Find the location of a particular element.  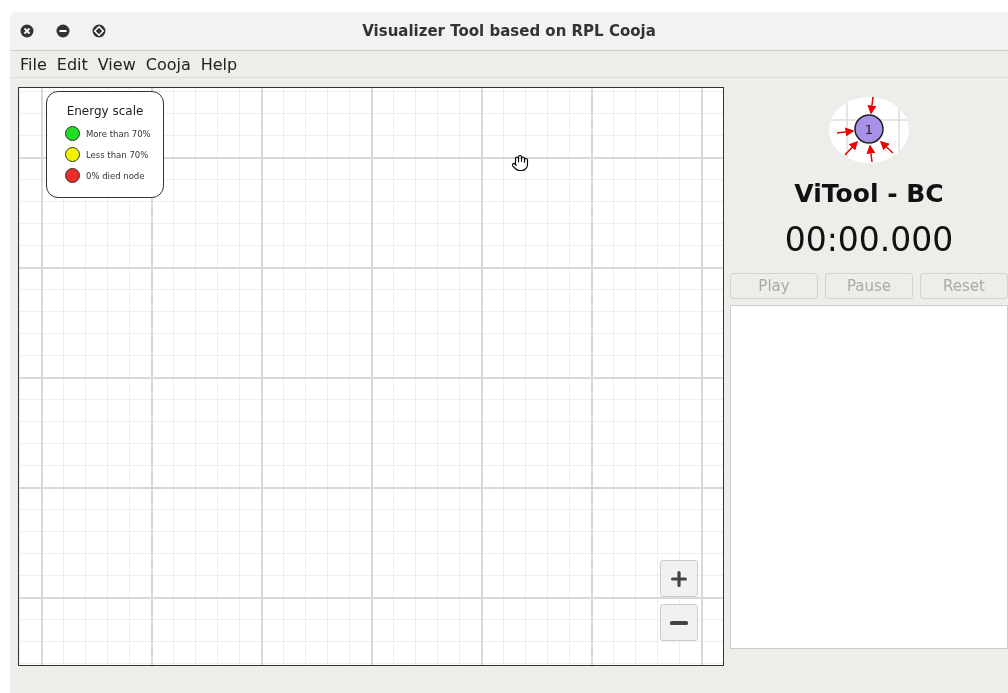

menu-item: View is located at coordinates (116, 64).